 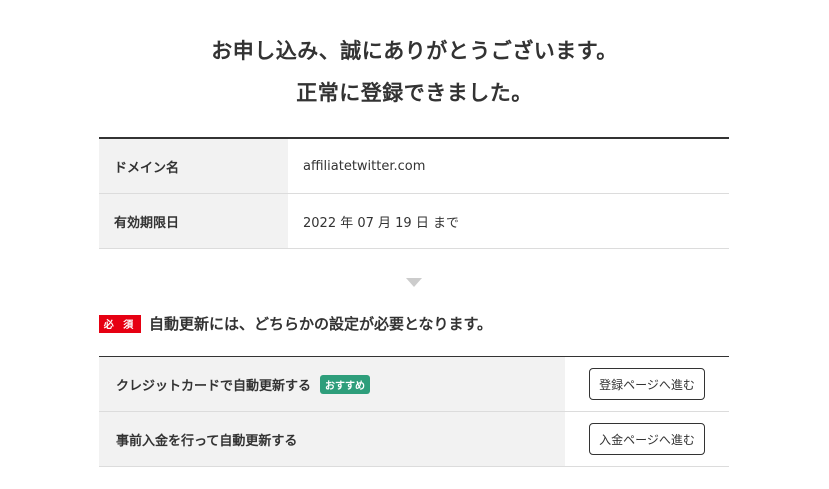 I want to click on auto-renew-notice: 必 須 自動更新には、どちらかの設定が必要となります。, so click(x=295, y=323).